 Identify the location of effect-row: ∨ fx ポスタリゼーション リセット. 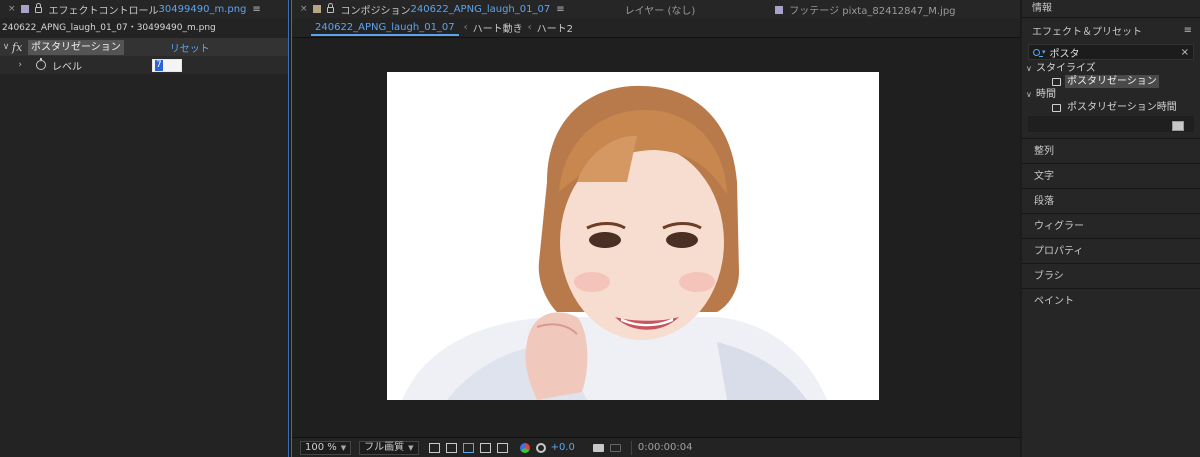
(144, 47).